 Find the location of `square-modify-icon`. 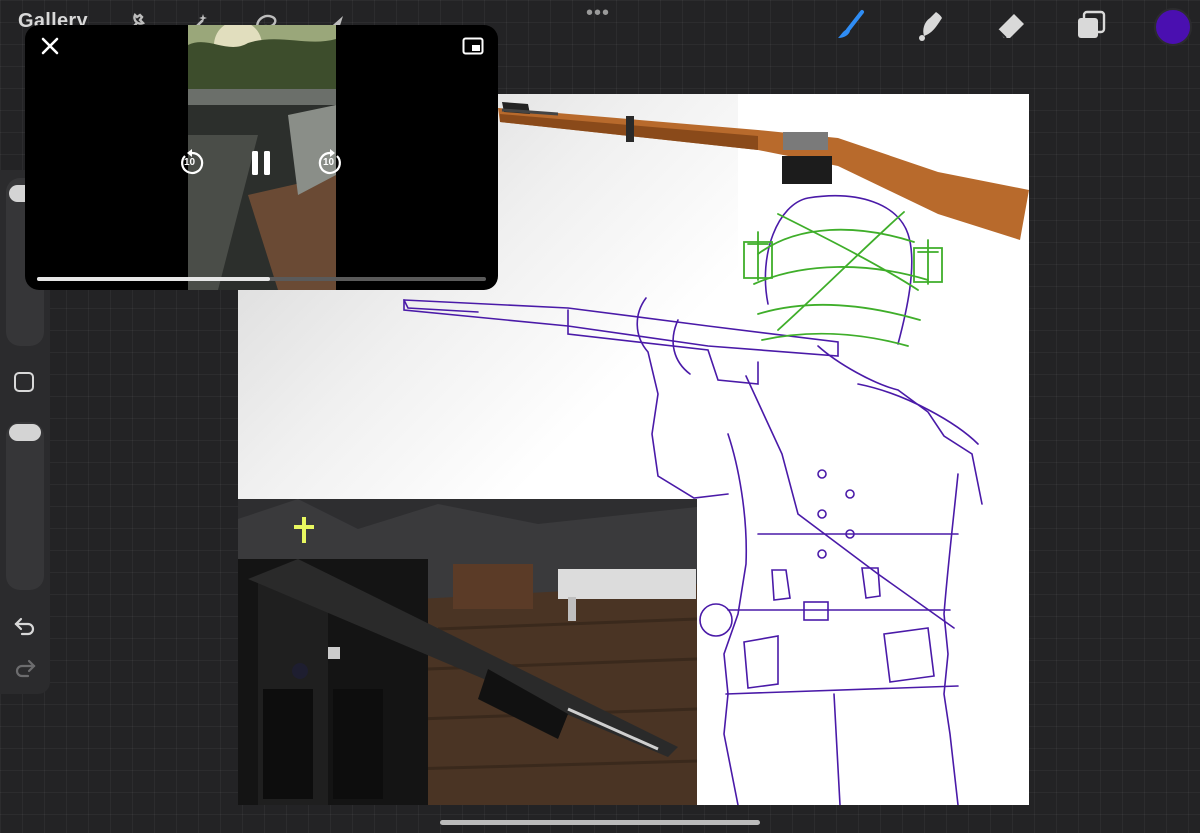

square-modify-icon is located at coordinates (24, 382).